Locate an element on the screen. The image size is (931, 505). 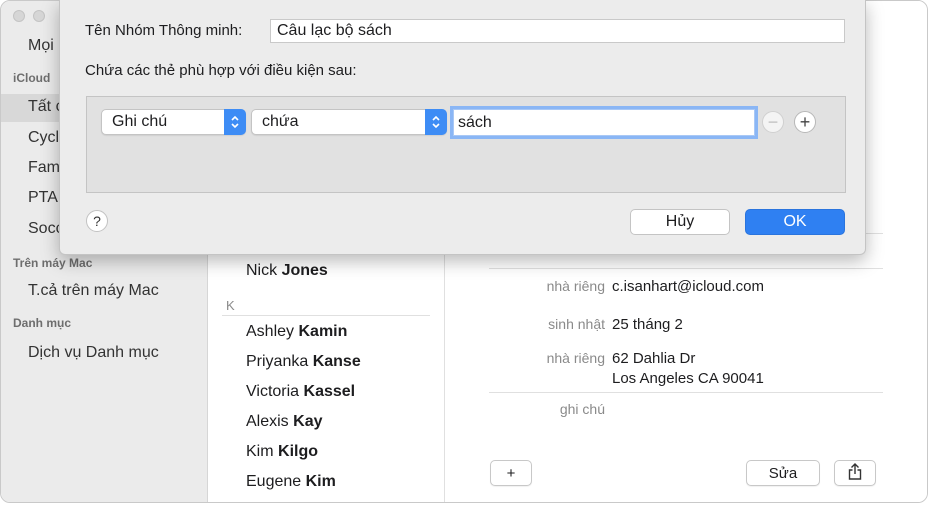
address-line2: Los Angeles CA 90041 is located at coordinates (688, 378).